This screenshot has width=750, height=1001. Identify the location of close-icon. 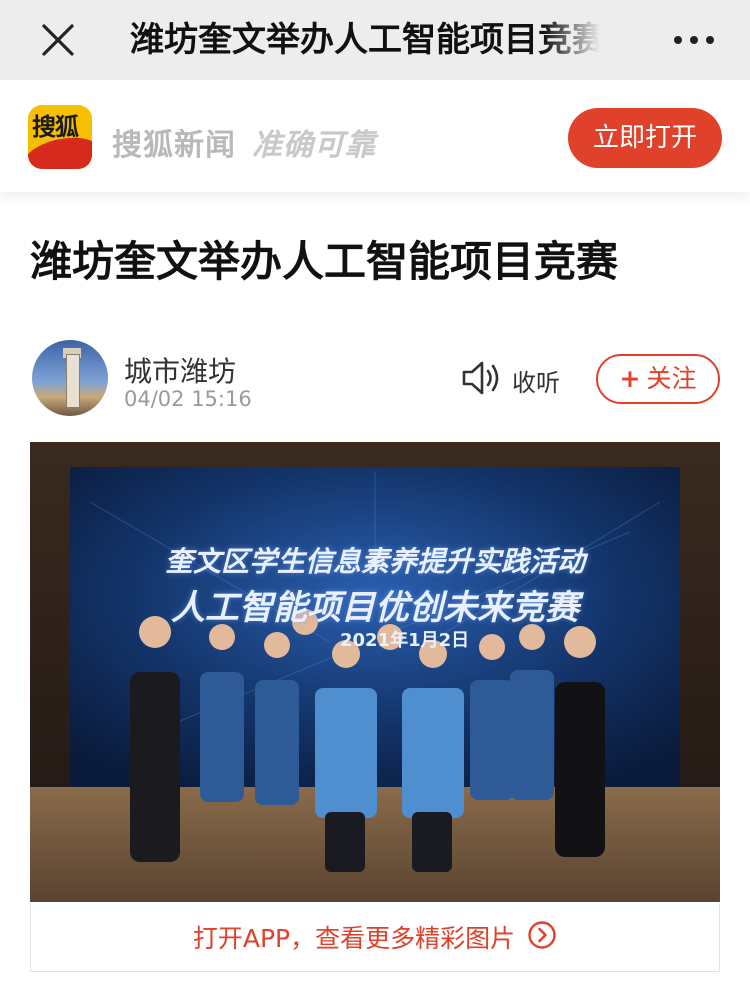
(58, 40).